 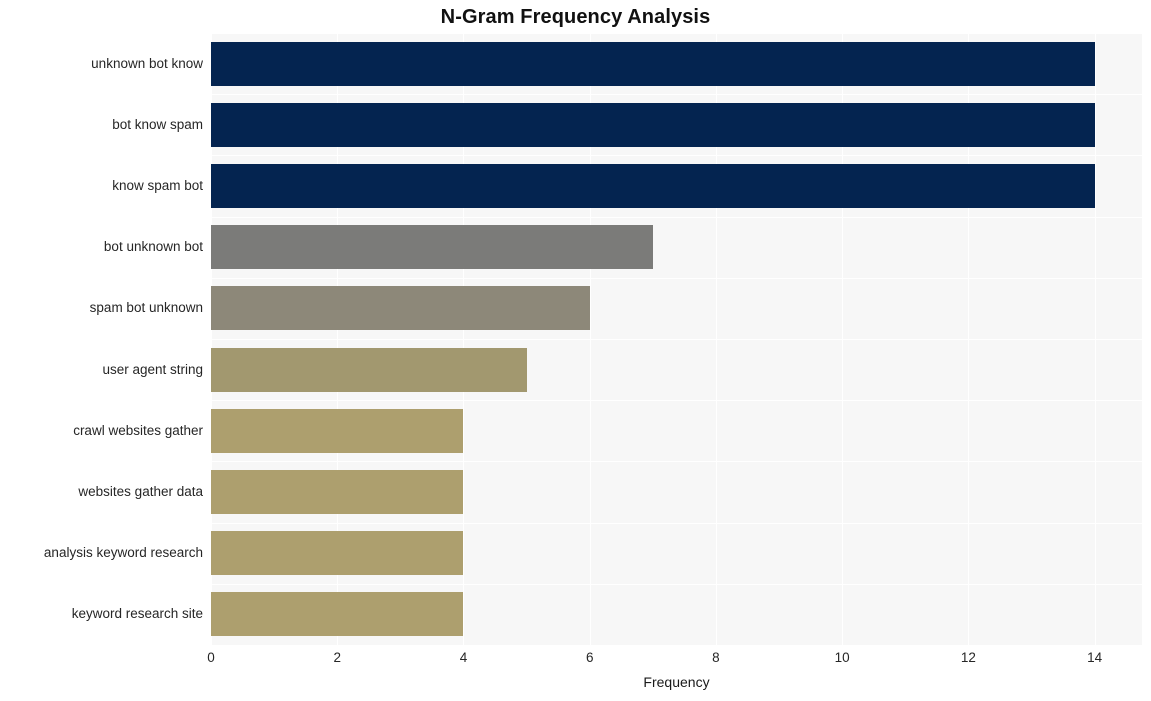 What do you see at coordinates (211, 657) in the screenshot?
I see `x-axis-tick-label: 0` at bounding box center [211, 657].